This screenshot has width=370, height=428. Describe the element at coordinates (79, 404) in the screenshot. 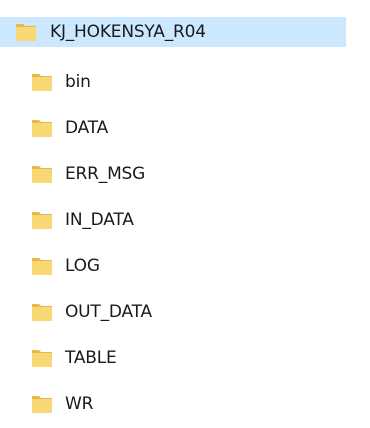

I see `tree-item-label: WR` at that location.